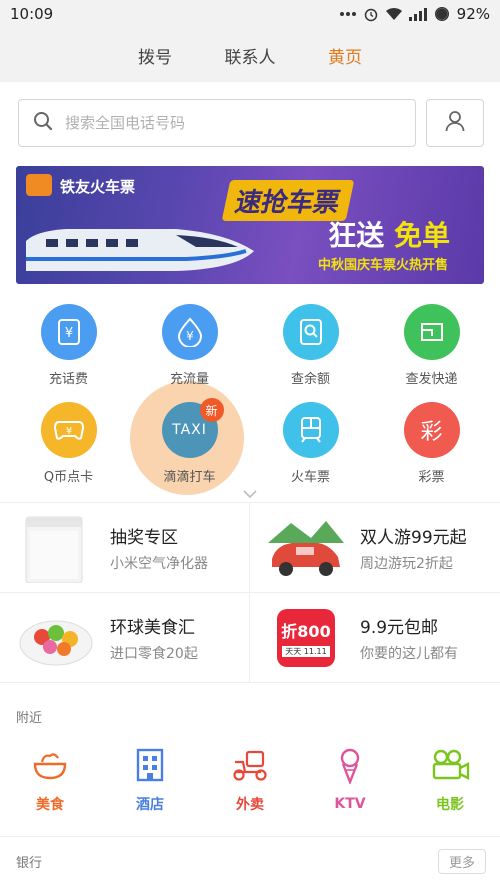 The image size is (500, 889). I want to click on red-car-image, so click(306, 548).